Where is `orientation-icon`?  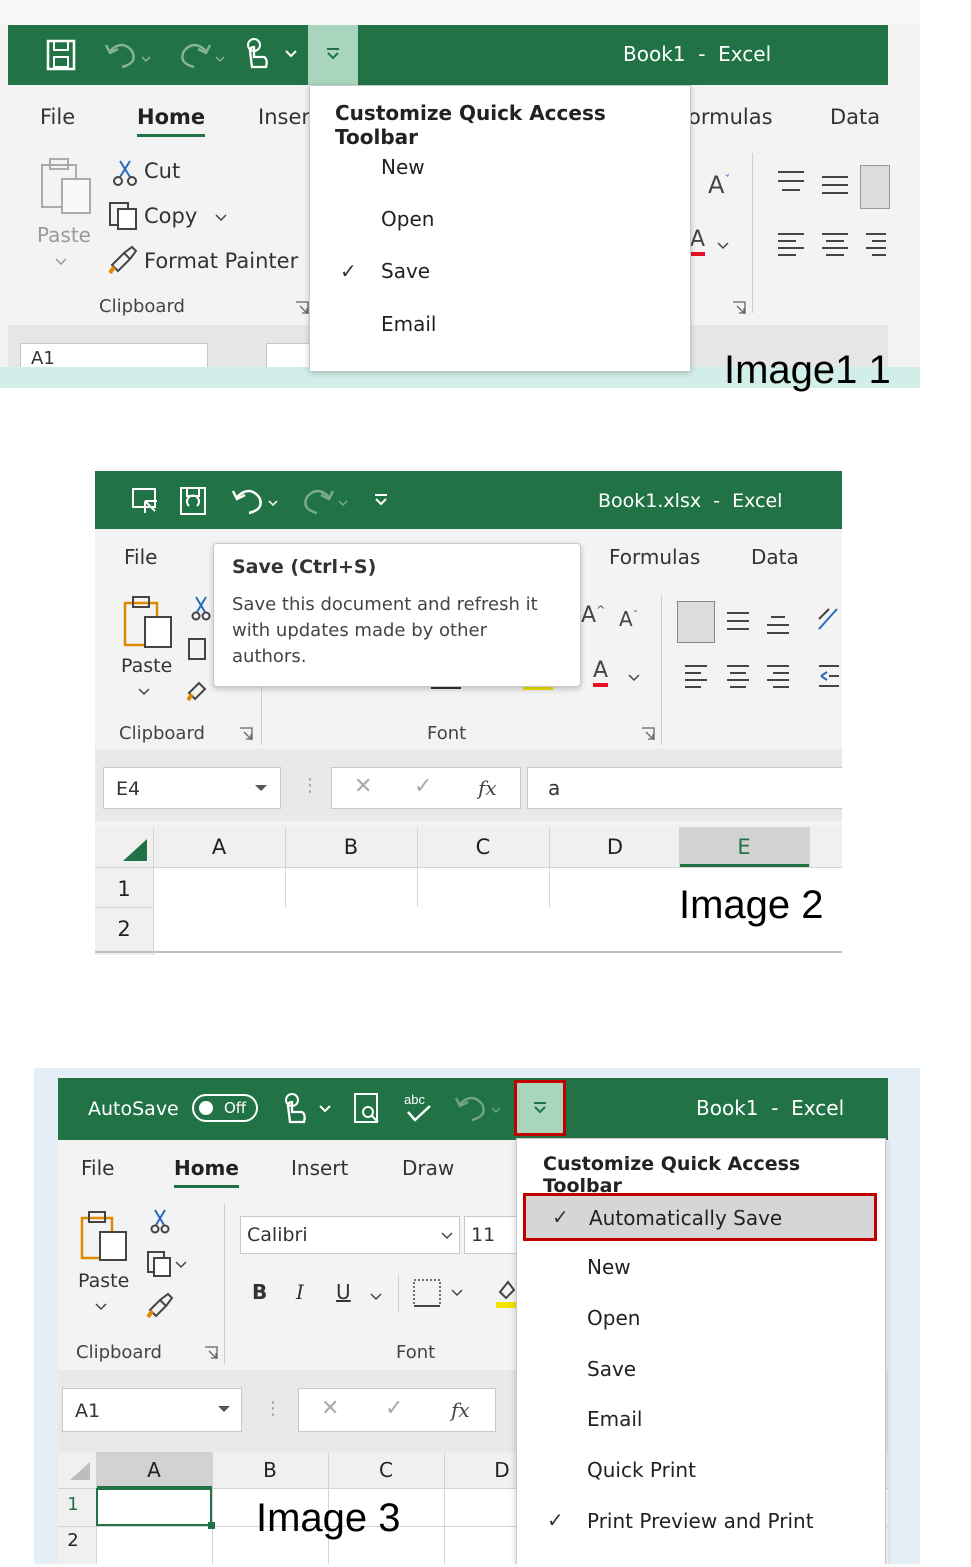 orientation-icon is located at coordinates (828, 619).